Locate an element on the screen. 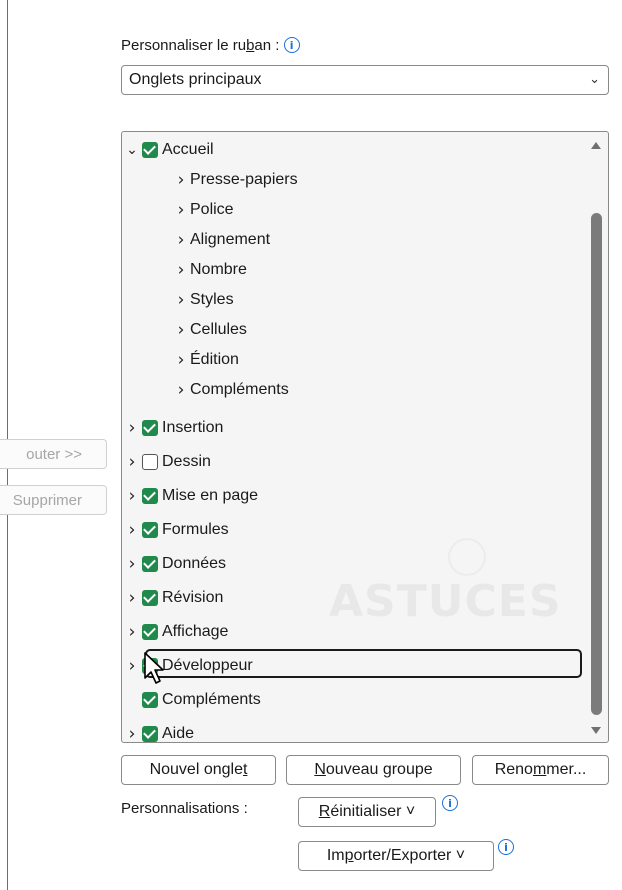 The height and width of the screenshot is (890, 622). tree-item-label: Mise en page is located at coordinates (210, 495).